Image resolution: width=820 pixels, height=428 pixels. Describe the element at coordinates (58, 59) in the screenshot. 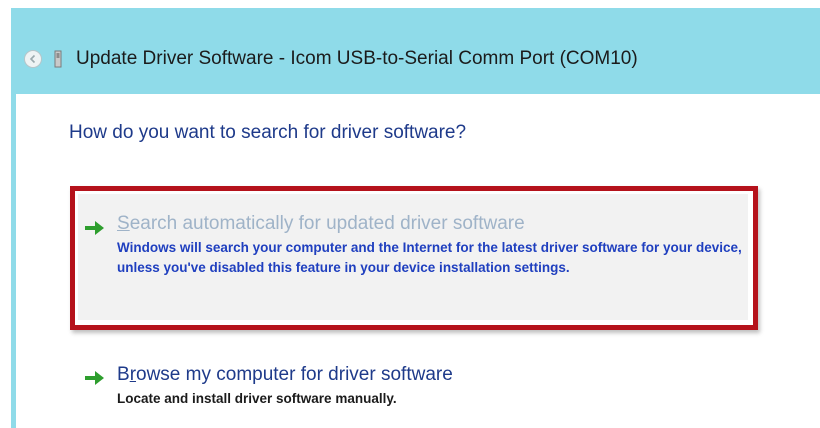

I see `usb-device-icon` at that location.